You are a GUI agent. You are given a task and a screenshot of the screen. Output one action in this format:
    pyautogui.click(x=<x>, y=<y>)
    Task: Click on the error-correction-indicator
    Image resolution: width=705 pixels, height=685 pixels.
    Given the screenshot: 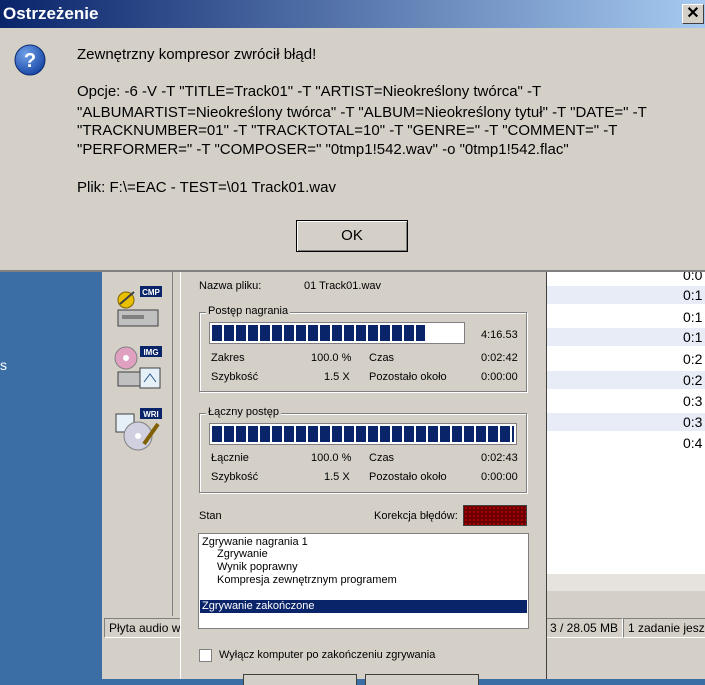 What is the action you would take?
    pyautogui.click(x=495, y=515)
    